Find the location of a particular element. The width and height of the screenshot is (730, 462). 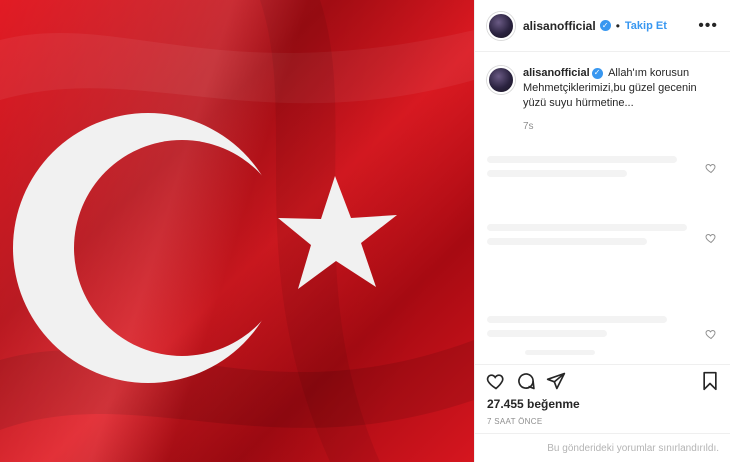

comment-button is located at coordinates (526, 381).